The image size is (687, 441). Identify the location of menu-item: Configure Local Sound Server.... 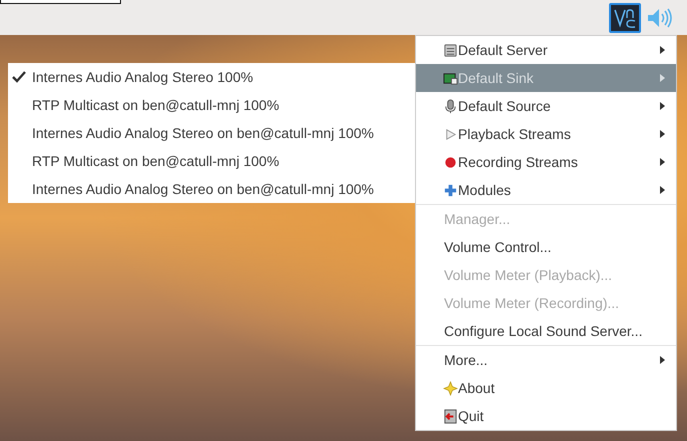
(546, 331).